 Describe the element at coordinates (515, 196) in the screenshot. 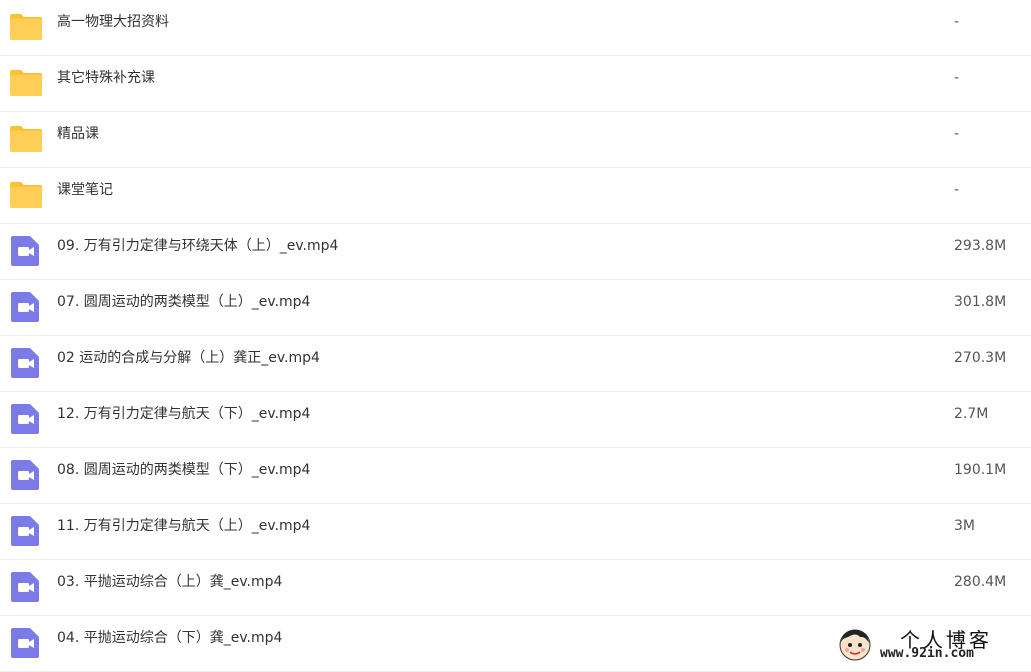

I see `folder-row: 课堂笔记 -` at that location.